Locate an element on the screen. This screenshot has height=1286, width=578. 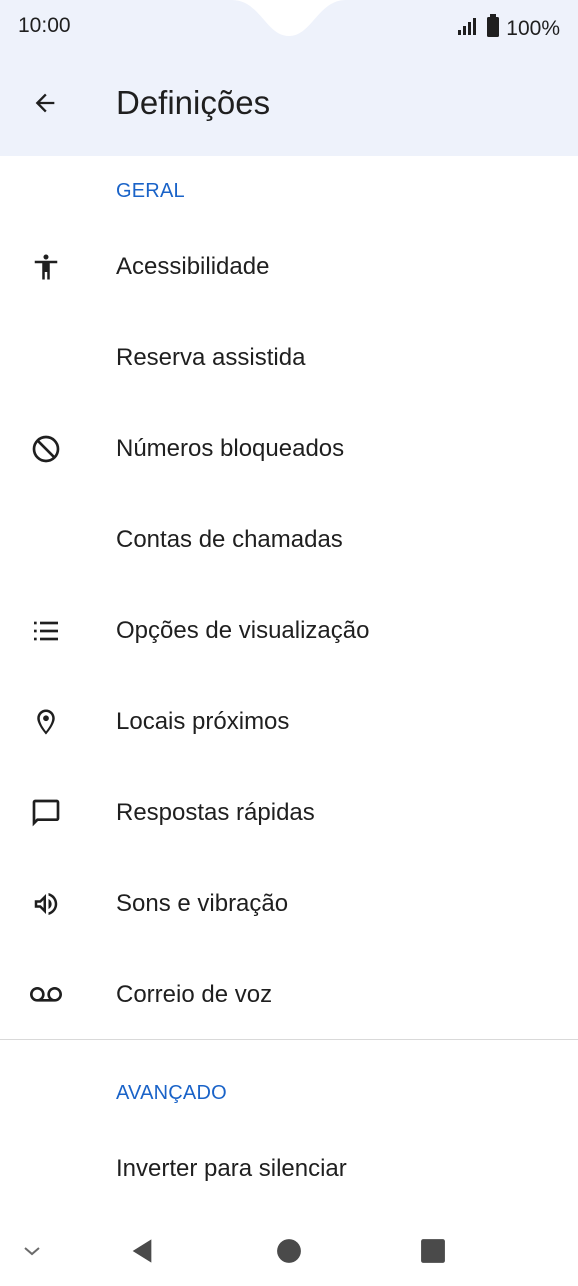
status-icons: 100% is located at coordinates (508, 29).